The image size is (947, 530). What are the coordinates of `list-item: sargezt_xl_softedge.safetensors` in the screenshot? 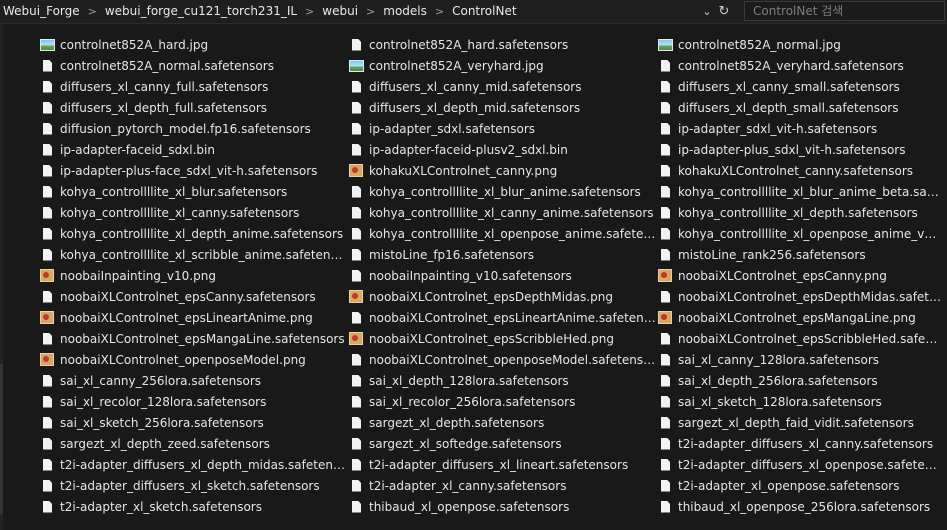 It's located at (502, 443).